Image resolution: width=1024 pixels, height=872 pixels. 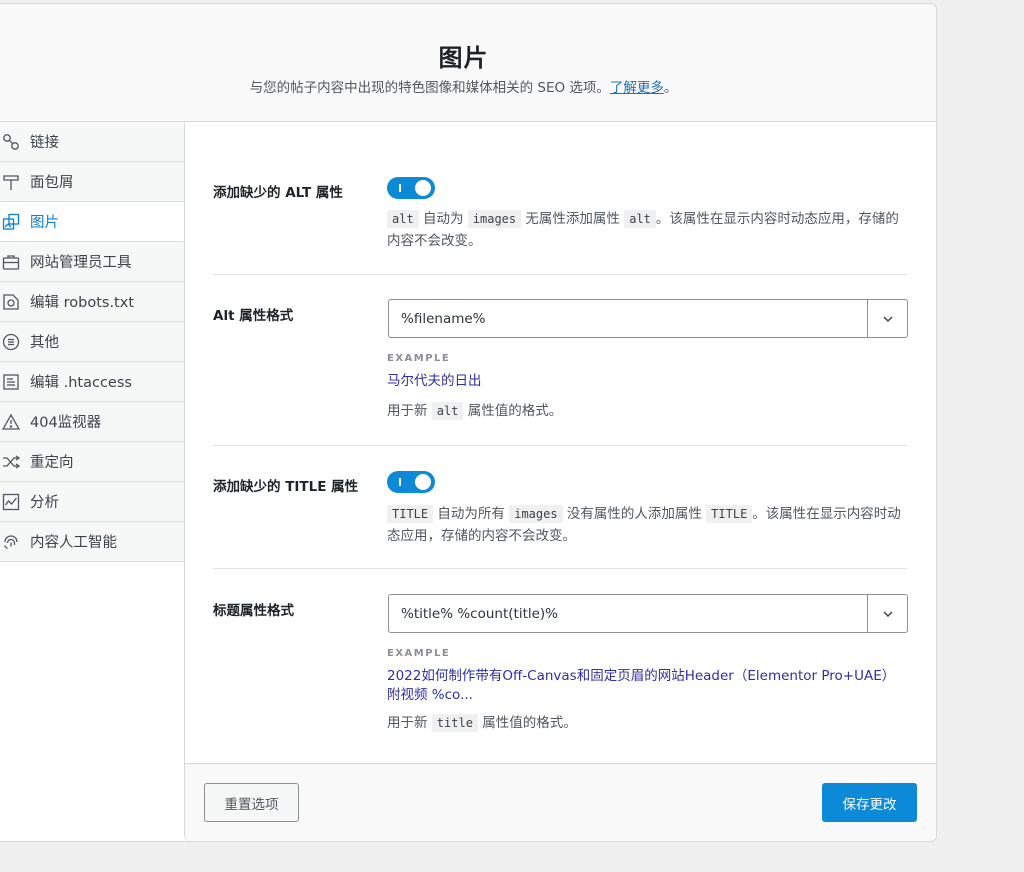 I want to click on fingerprint-icon, so click(x=11, y=542).